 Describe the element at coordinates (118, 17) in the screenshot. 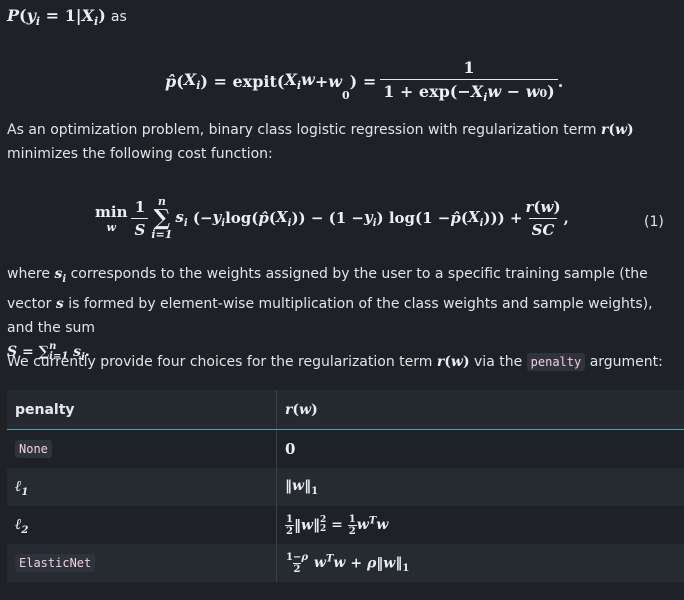

I see `as-text: as` at that location.